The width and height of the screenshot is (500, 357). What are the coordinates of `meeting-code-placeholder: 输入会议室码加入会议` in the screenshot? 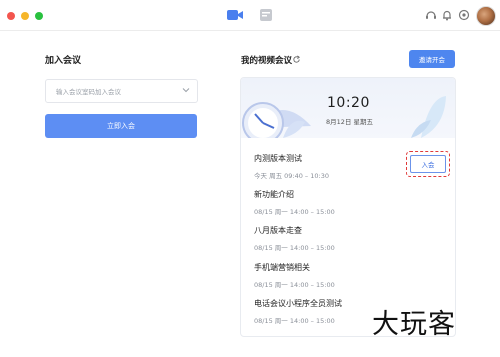 It's located at (88, 92).